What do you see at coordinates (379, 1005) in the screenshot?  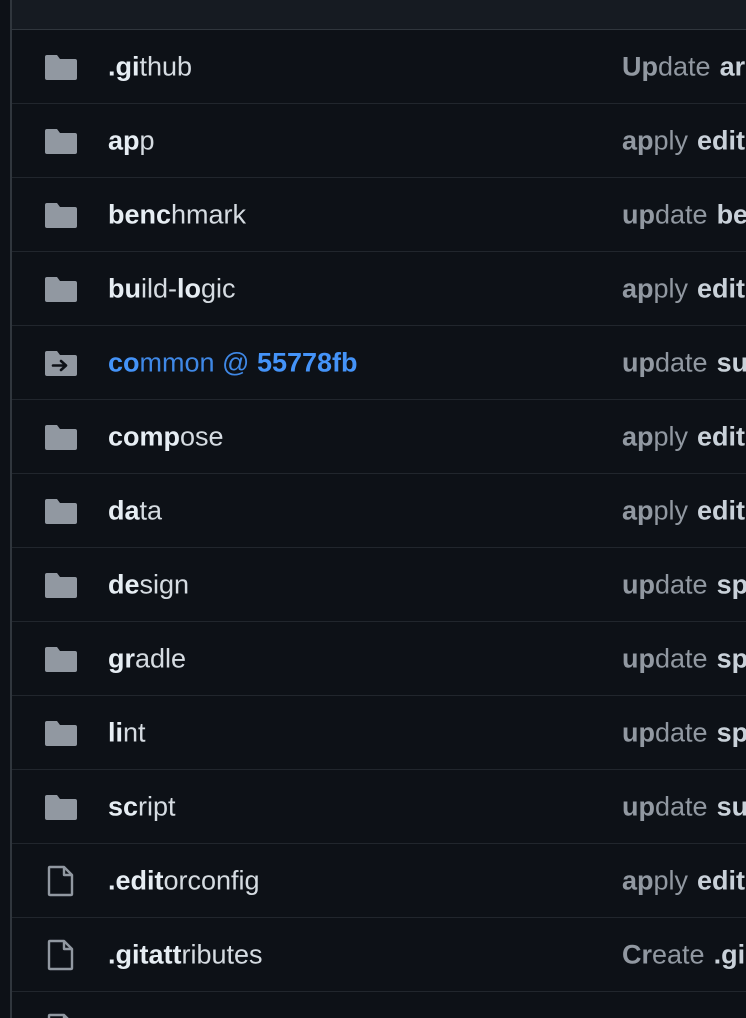 I see `table-row` at bounding box center [379, 1005].